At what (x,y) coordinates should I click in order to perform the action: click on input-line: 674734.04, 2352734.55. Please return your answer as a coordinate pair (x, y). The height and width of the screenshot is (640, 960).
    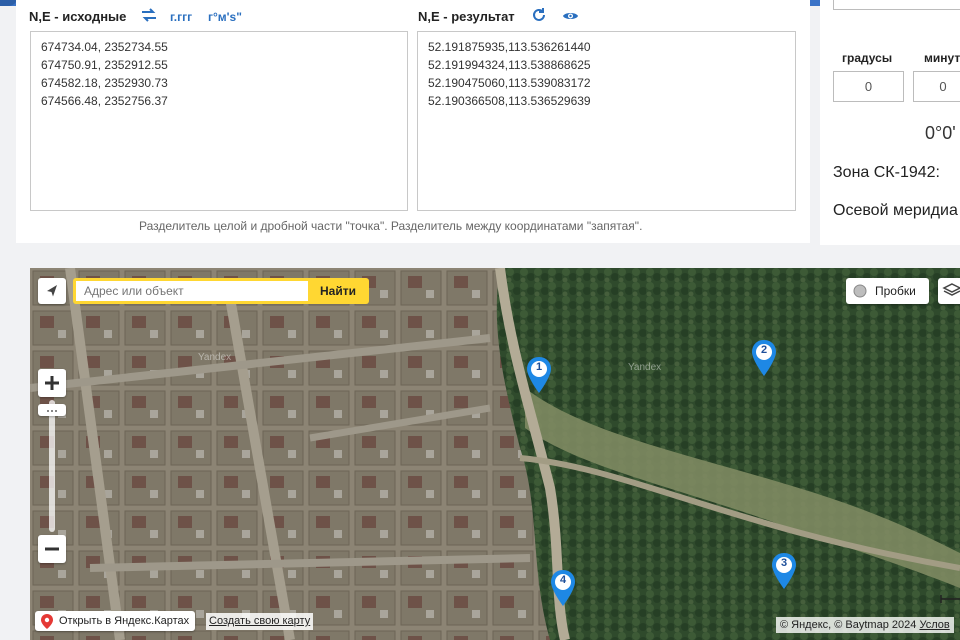
    Looking at the image, I should click on (104, 47).